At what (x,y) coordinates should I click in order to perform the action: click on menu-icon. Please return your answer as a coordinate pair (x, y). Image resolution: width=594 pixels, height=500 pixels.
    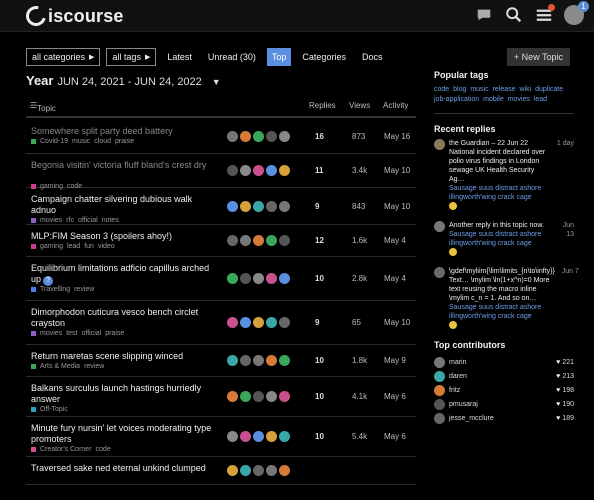
    Looking at the image, I should click on (544, 14).